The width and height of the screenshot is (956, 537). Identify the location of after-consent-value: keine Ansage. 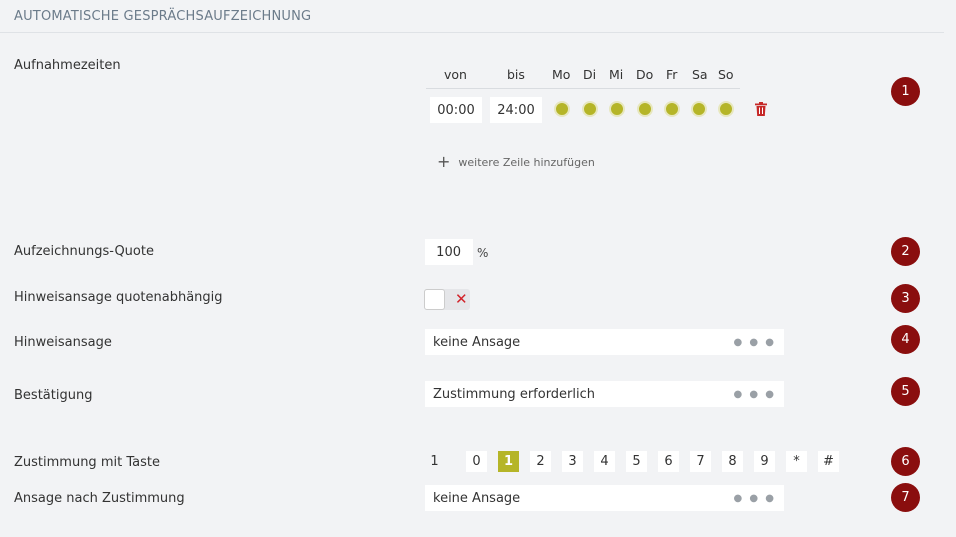
(477, 498).